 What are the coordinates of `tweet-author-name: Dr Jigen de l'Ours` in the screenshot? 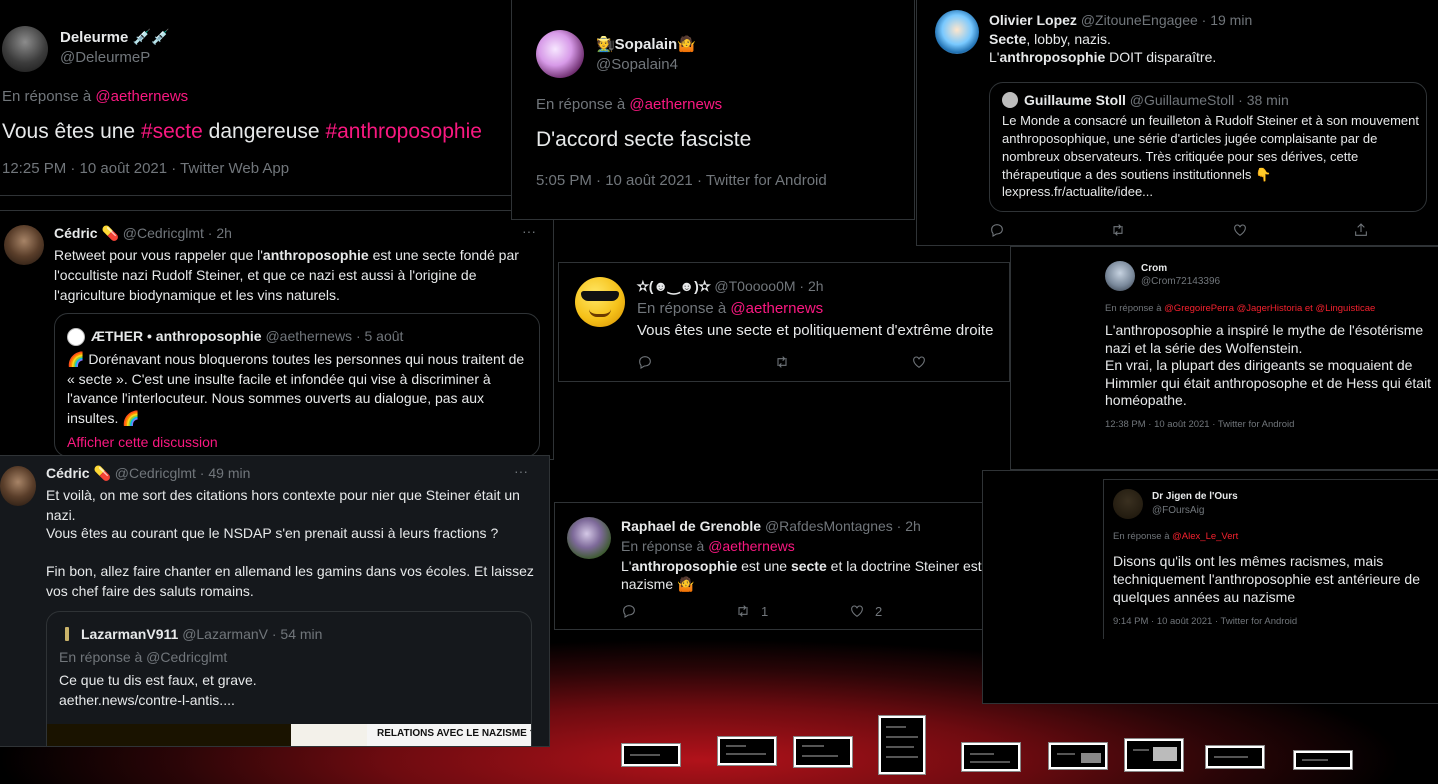 It's located at (1195, 496).